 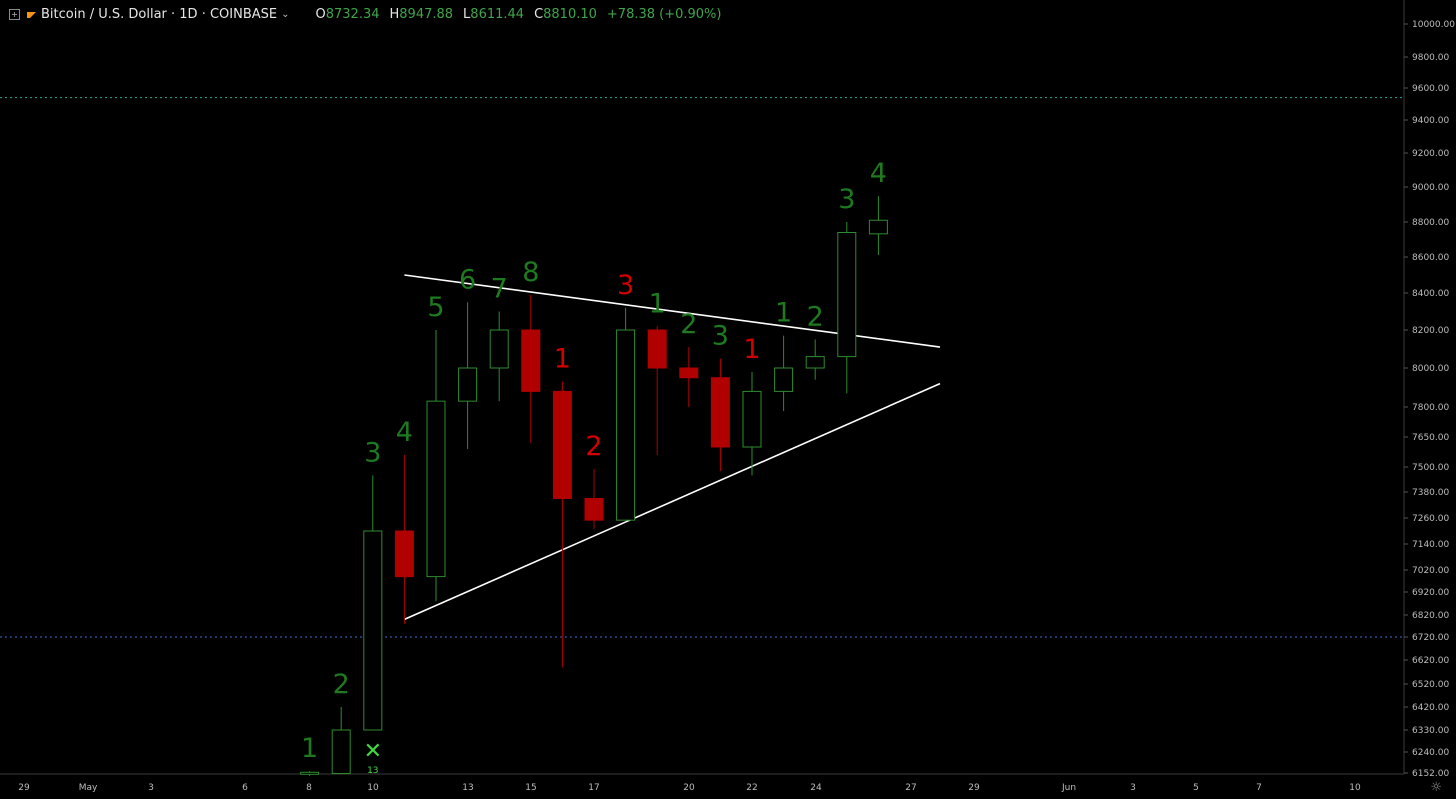 What do you see at coordinates (1430, 616) in the screenshot?
I see `price-tick-label: 6820.00` at bounding box center [1430, 616].